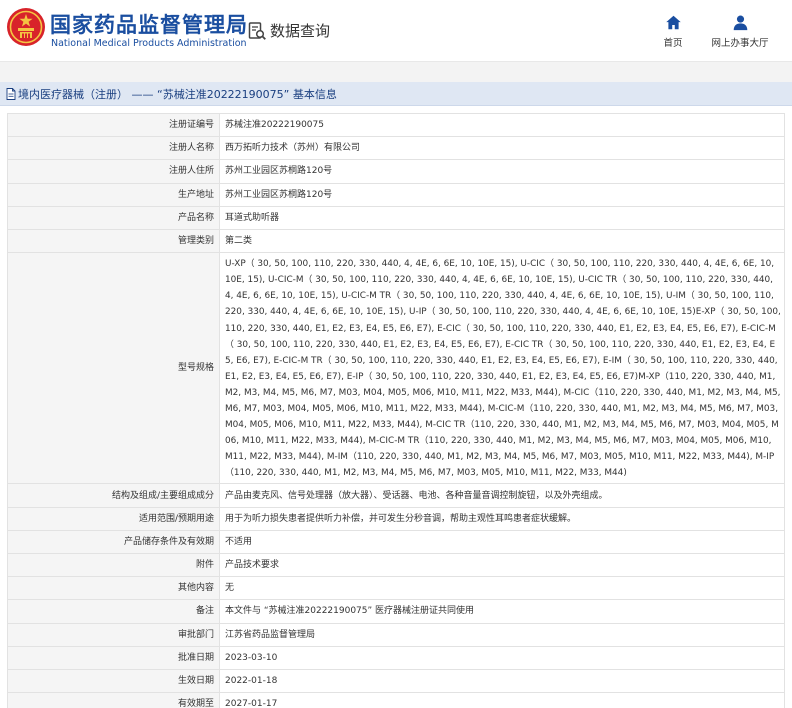 The height and width of the screenshot is (708, 792). What do you see at coordinates (113, 368) in the screenshot?
I see `model-spec-label: 型号规格` at bounding box center [113, 368].